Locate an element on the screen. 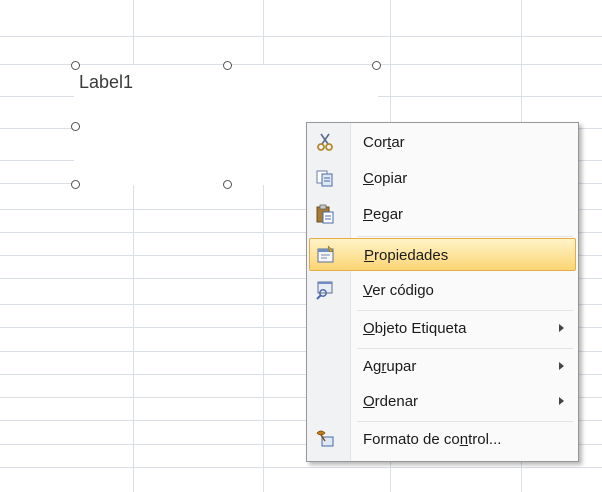  paste-icon is located at coordinates (325, 214).